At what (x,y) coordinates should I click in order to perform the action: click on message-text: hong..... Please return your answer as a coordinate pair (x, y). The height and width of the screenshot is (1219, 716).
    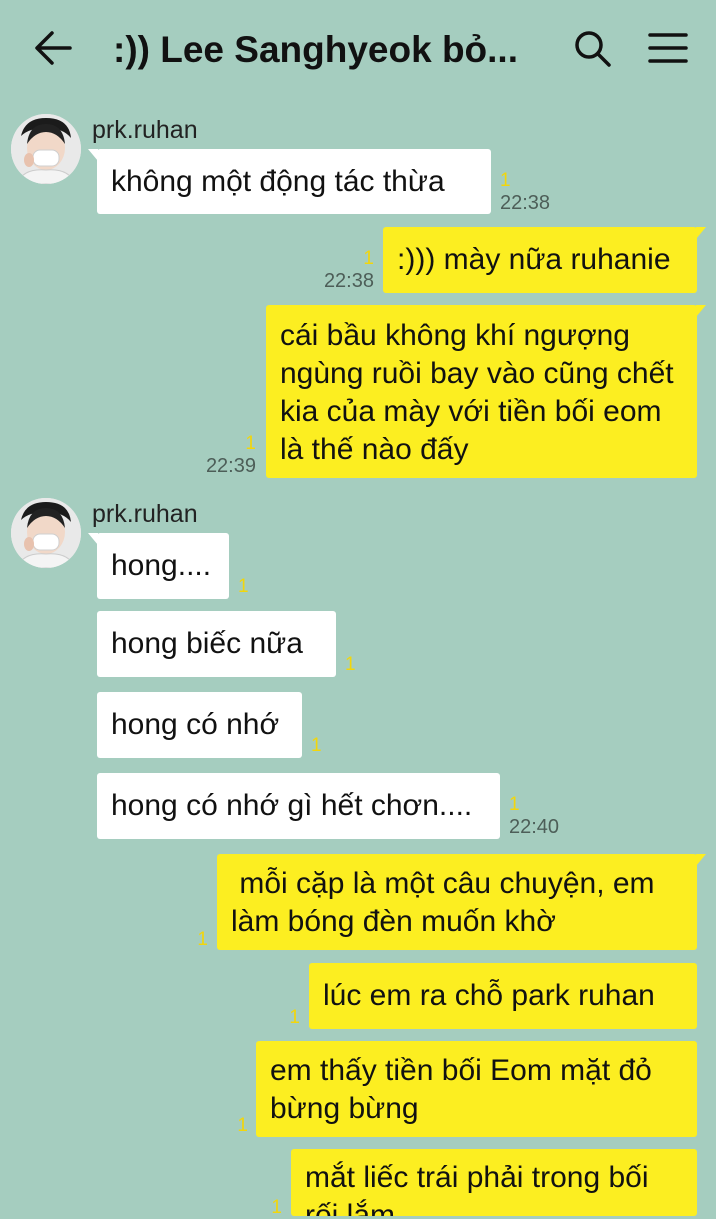
    Looking at the image, I should click on (161, 565).